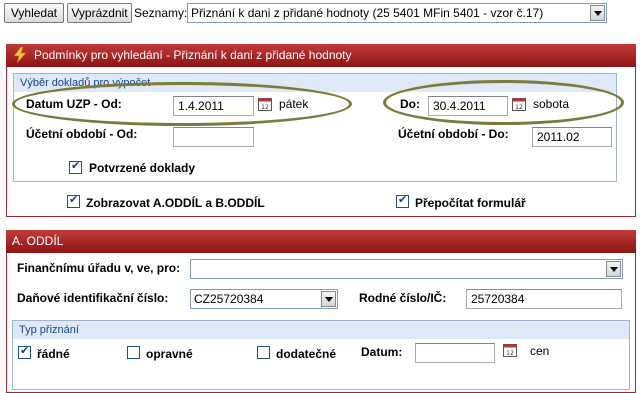 Image resolution: width=642 pixels, height=393 pixels. I want to click on type-group-title: Typ přiznání, so click(321, 330).